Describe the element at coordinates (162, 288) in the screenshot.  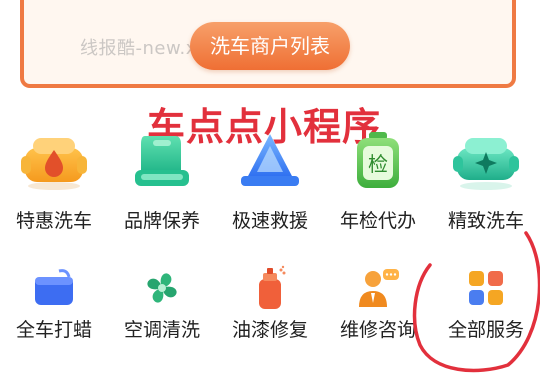
I see `fan-icon` at that location.